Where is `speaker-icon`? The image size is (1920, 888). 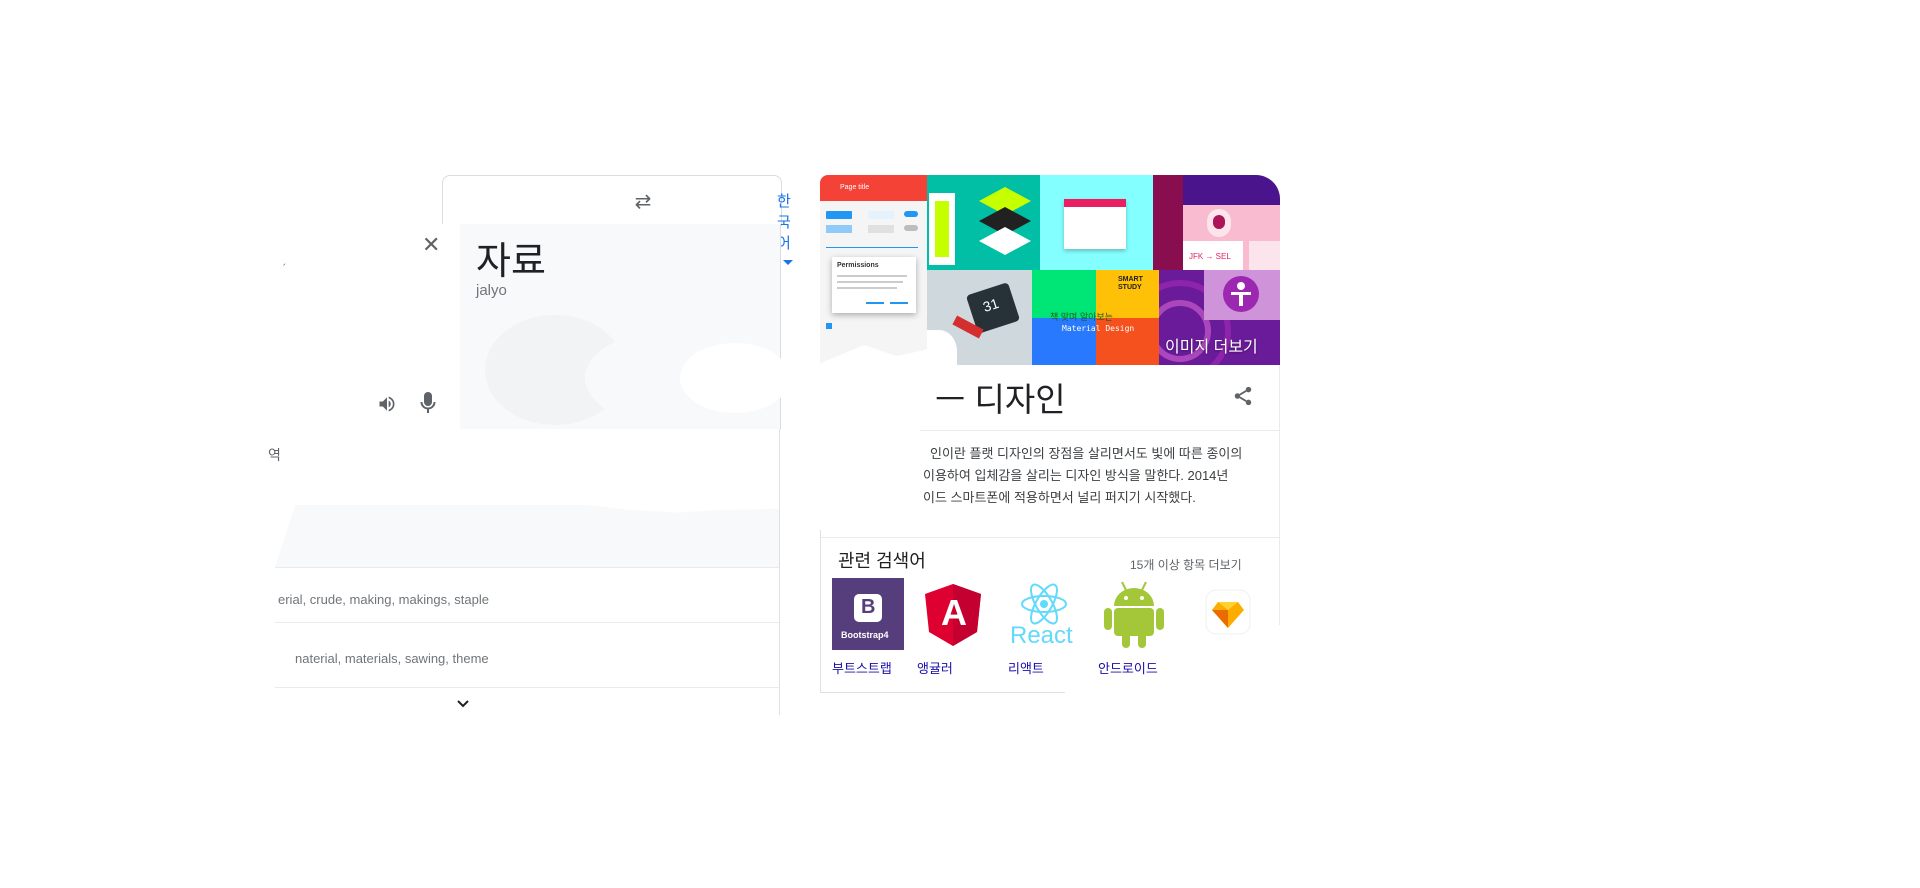 speaker-icon is located at coordinates (387, 404).